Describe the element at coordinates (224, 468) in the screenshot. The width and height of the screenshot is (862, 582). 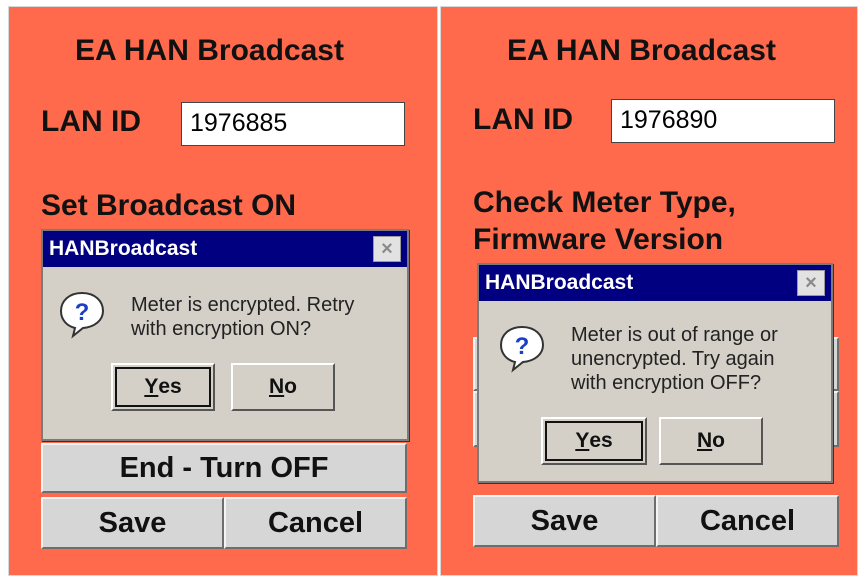
I see `end-turn-off-button: End - Turn OFF` at that location.